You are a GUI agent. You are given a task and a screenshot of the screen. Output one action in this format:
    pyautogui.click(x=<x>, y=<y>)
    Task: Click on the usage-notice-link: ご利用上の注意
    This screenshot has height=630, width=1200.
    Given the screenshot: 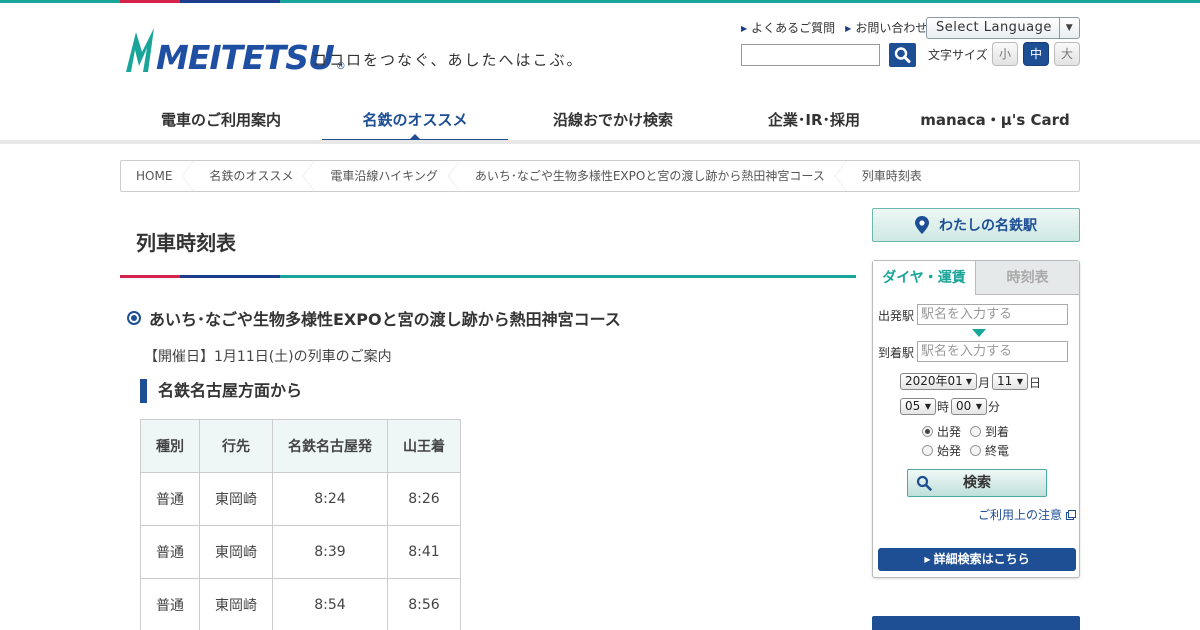 What is the action you would take?
    pyautogui.click(x=1027, y=514)
    